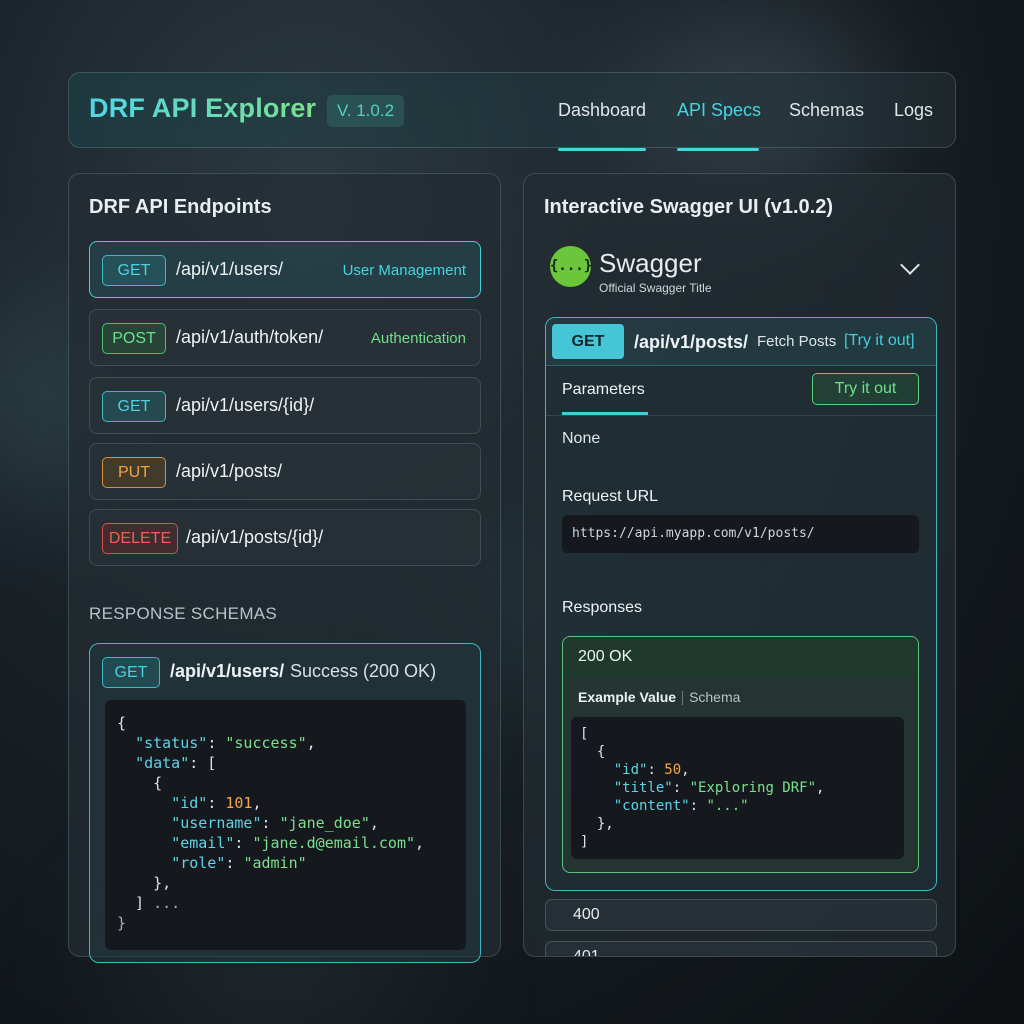 The width and height of the screenshot is (1024, 1024). Describe the element at coordinates (689, 207) in the screenshot. I see `panel-title: Interactive Swagger UI (v1.0.2)` at that location.